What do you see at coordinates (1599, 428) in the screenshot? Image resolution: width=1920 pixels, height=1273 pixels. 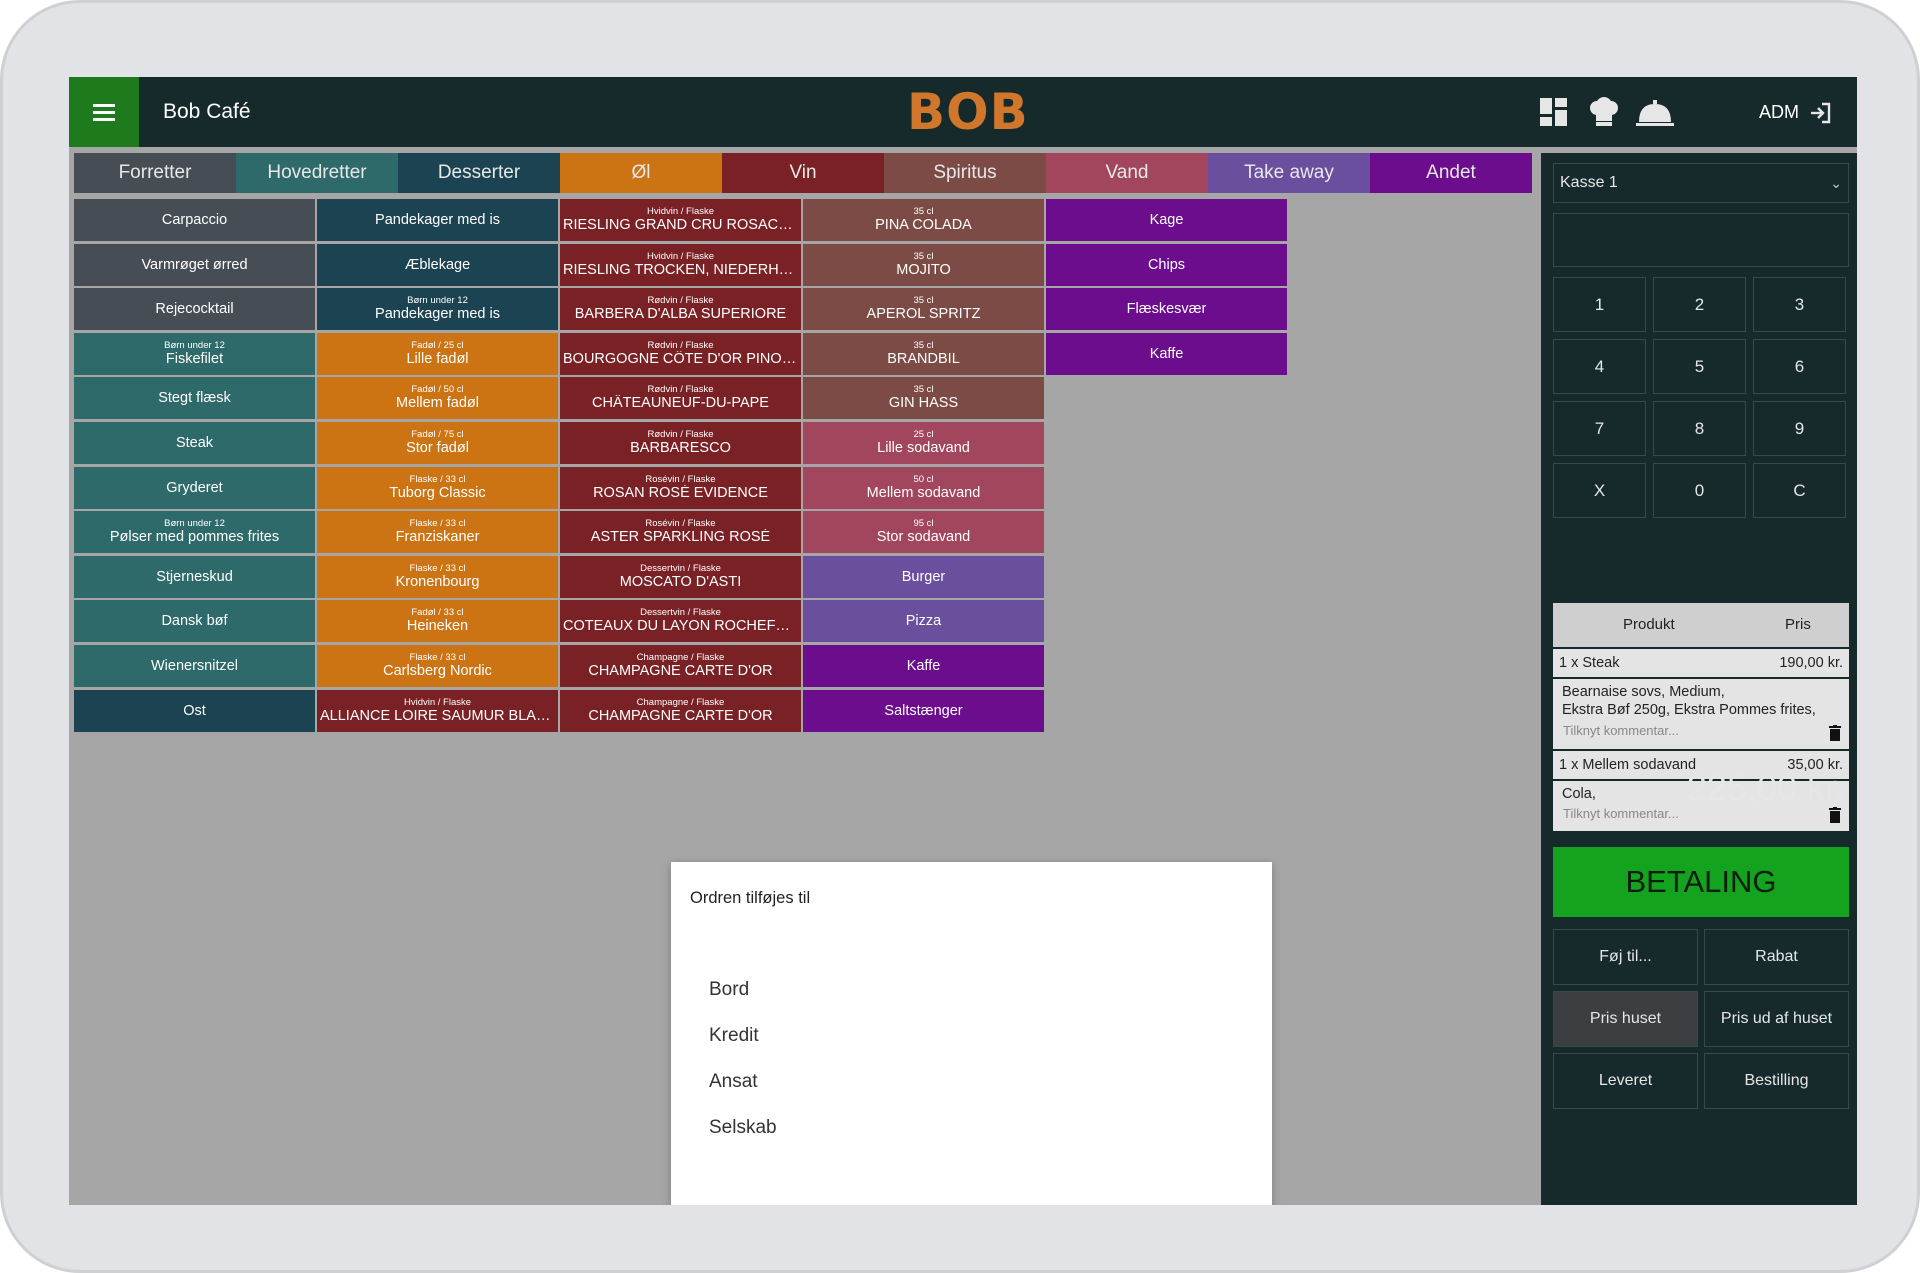 I see `keypad-key-7: 7` at bounding box center [1599, 428].